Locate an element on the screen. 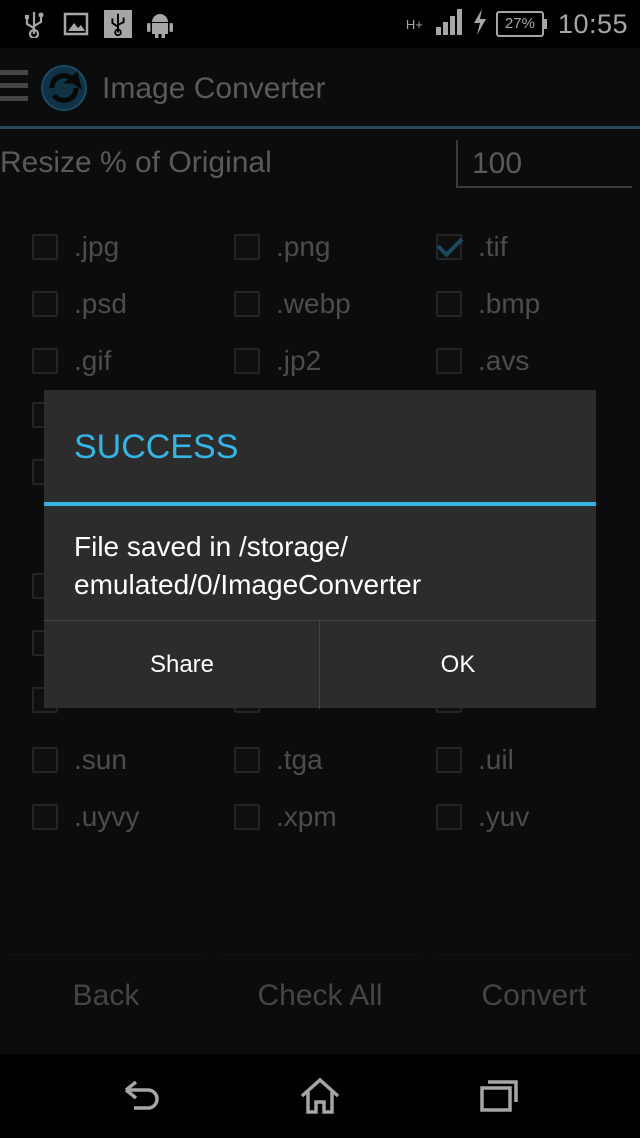 Image resolution: width=640 pixels, height=1138 pixels. dialog-buttons: Share OK is located at coordinates (320, 664).